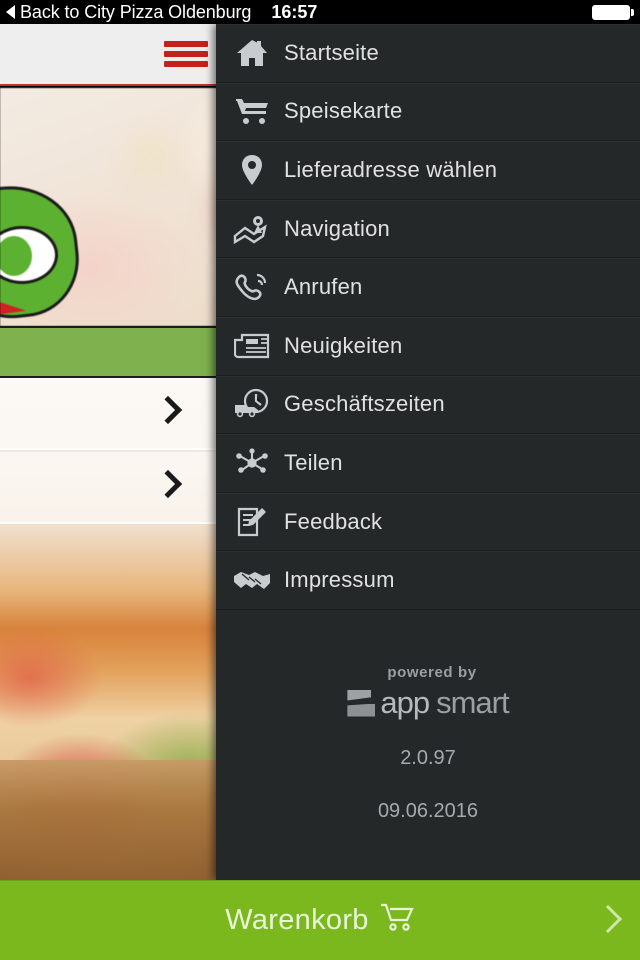  I want to click on menu-item-navigation: Navigation, so click(428, 229).